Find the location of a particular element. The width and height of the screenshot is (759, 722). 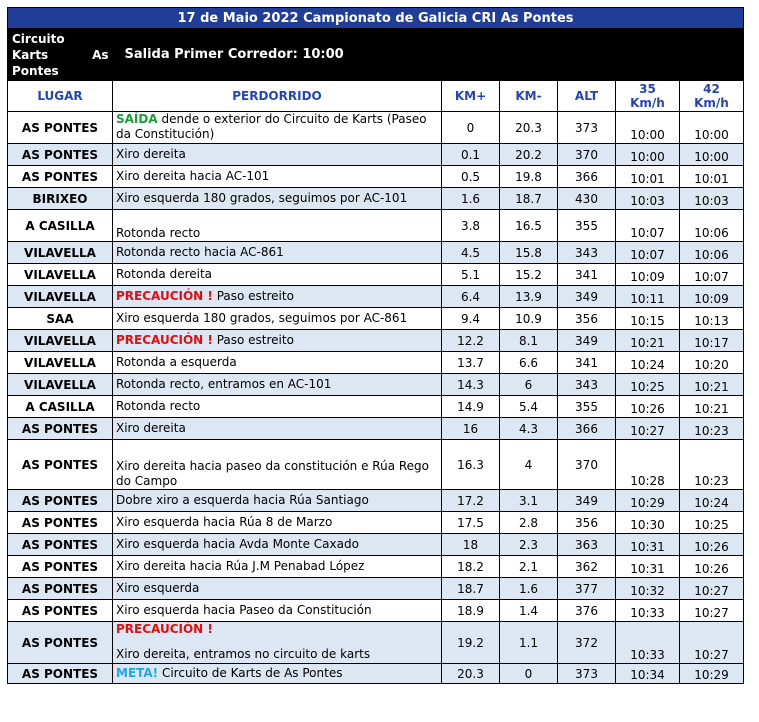

header-speed-35-value: 35 is located at coordinates (647, 89).